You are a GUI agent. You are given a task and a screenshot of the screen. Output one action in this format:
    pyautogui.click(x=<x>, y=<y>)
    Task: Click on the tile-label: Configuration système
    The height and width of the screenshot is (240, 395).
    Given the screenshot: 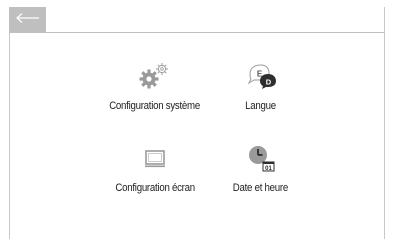 What is the action you would take?
    pyautogui.click(x=155, y=106)
    